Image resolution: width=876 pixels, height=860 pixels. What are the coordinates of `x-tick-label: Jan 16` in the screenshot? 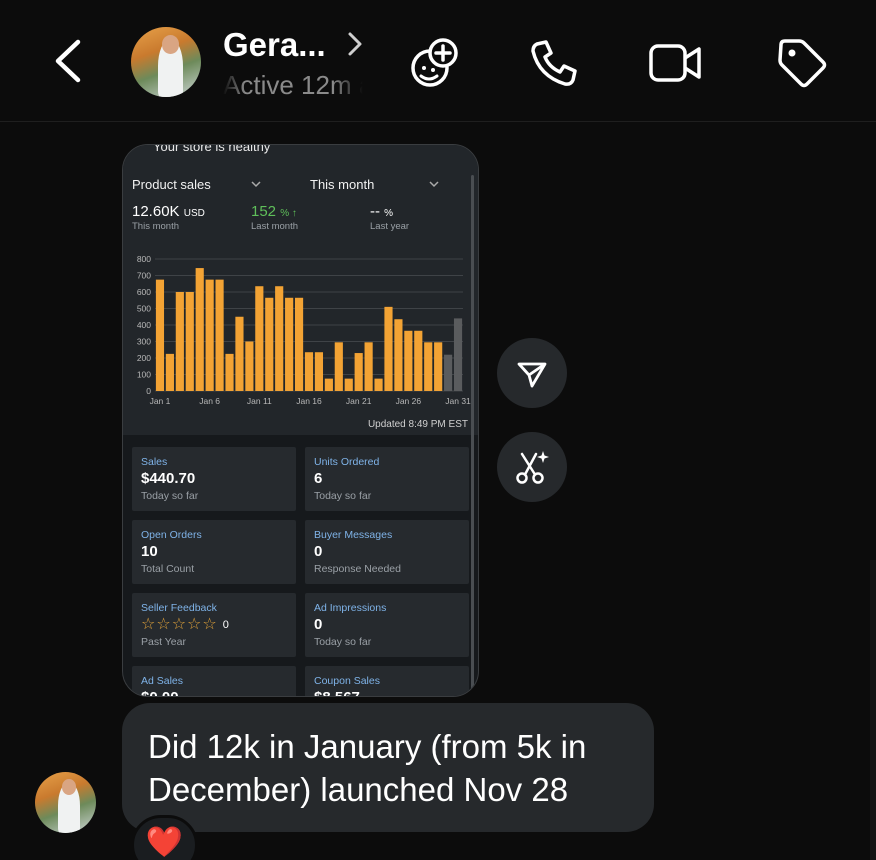 It's located at (309, 401).